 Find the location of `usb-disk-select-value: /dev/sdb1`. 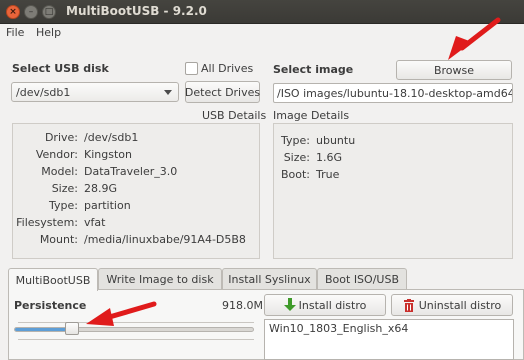

usb-disk-select-value: /dev/sdb1 is located at coordinates (43, 92).